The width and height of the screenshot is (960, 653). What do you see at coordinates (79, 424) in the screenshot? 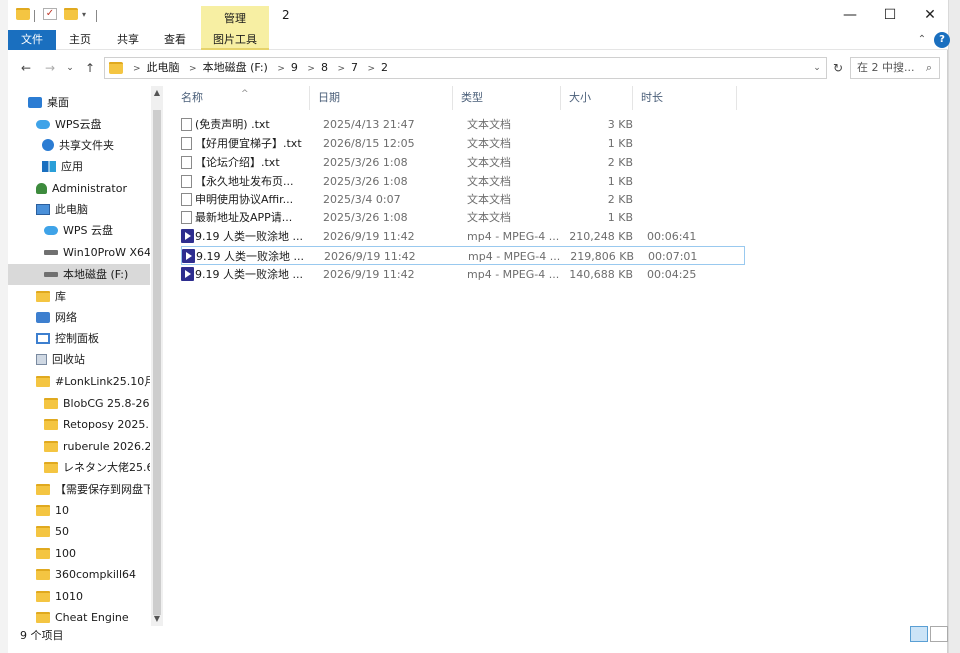
I see `sidebar-item-folder: Retoposy 2025.1` at bounding box center [79, 424].